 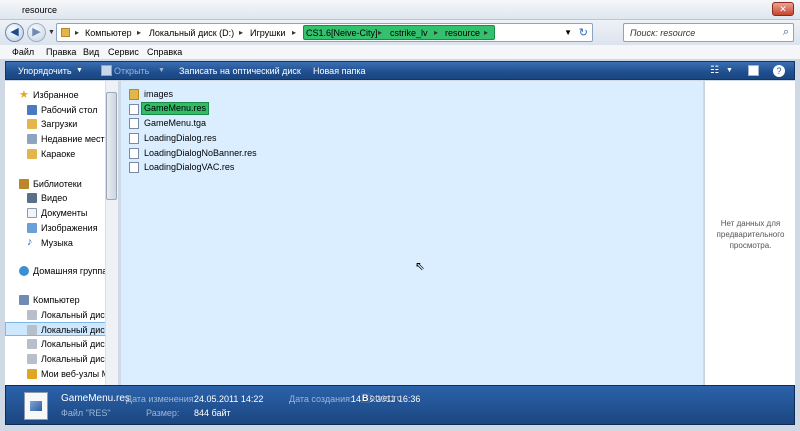 I want to click on menu-file: Файл, so click(x=23, y=52).